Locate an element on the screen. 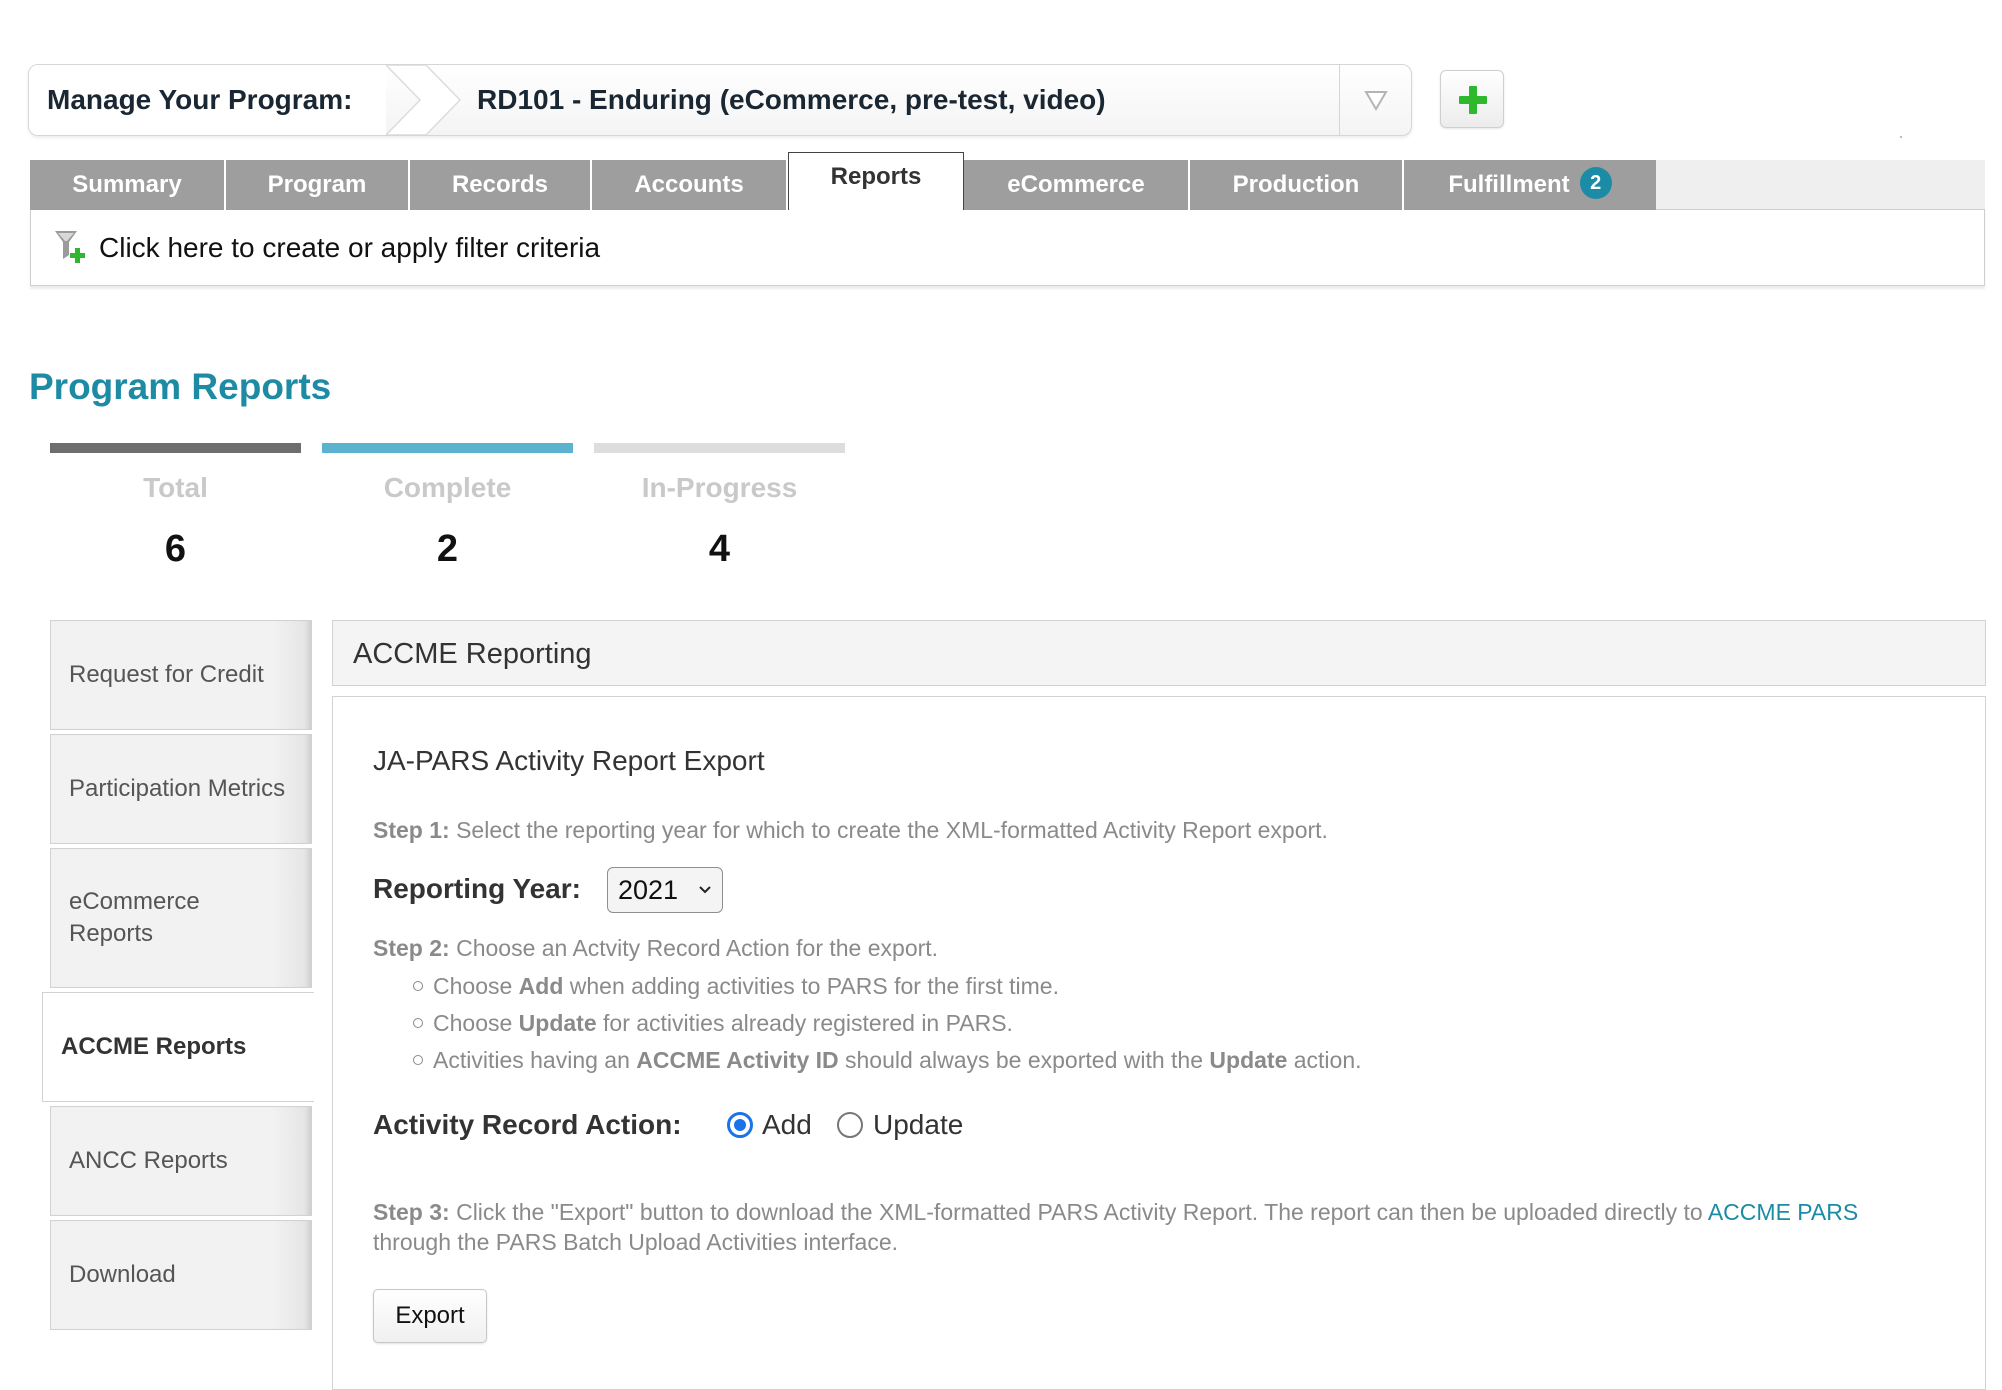  tab-label: eCommerce is located at coordinates (1076, 184).